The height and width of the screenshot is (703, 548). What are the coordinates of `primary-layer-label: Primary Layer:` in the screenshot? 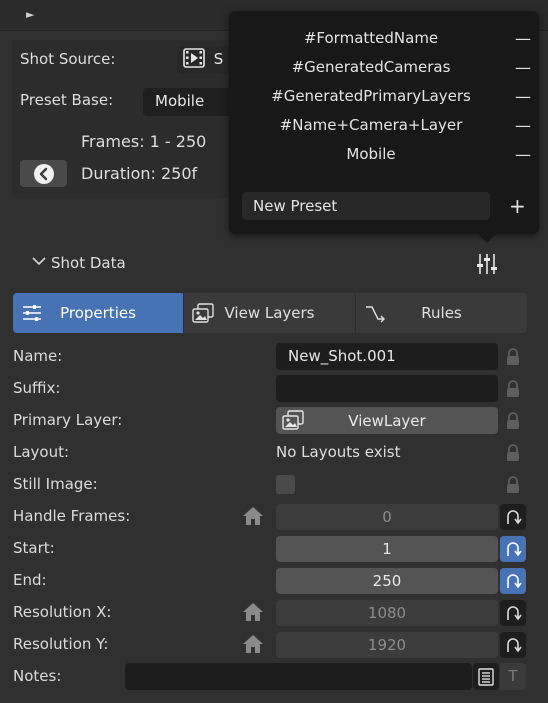 It's located at (68, 420).